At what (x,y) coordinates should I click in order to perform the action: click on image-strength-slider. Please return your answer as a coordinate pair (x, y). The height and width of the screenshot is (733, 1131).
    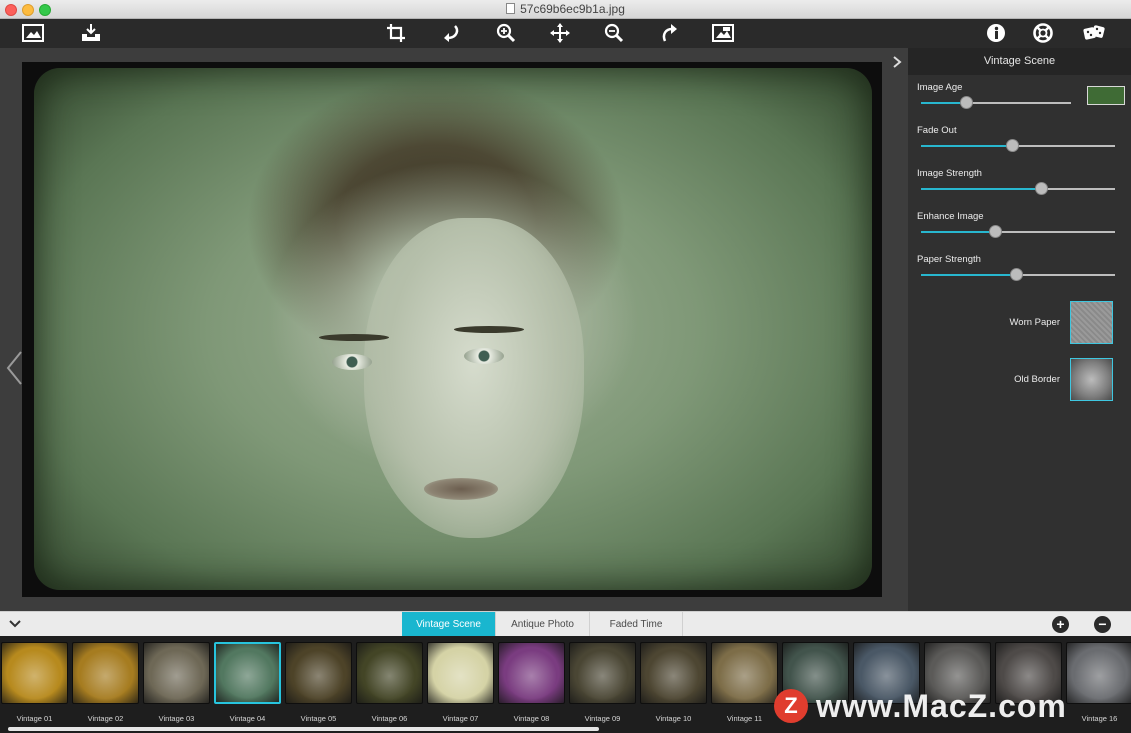
    Looking at the image, I should click on (1018, 188).